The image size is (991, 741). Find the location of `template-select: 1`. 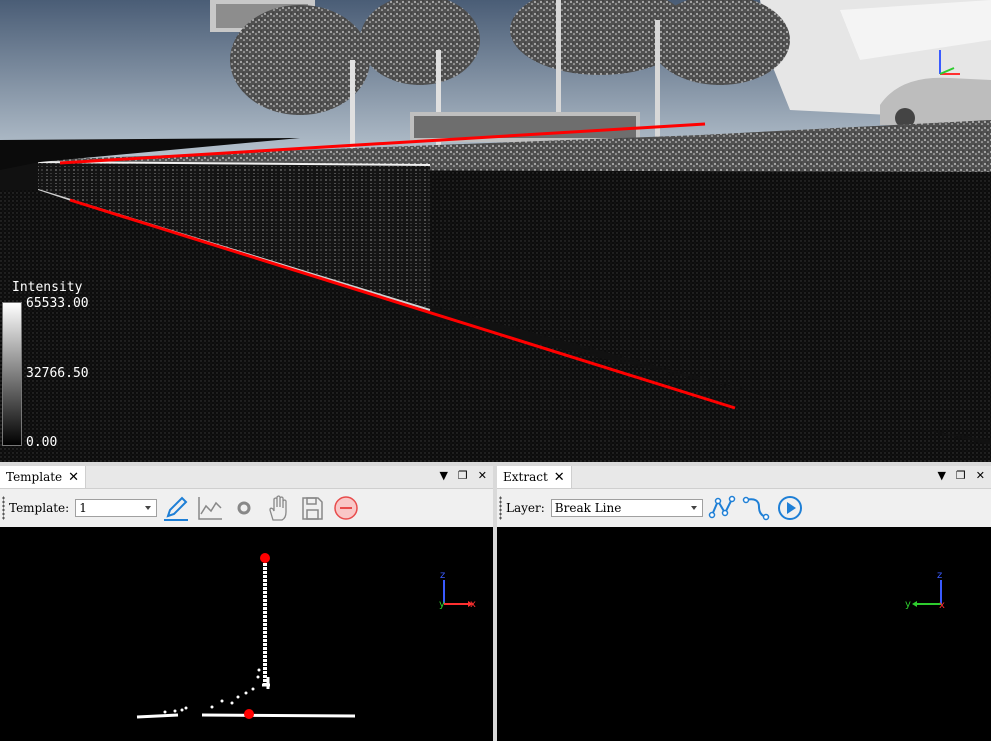

template-select: 1 is located at coordinates (116, 508).